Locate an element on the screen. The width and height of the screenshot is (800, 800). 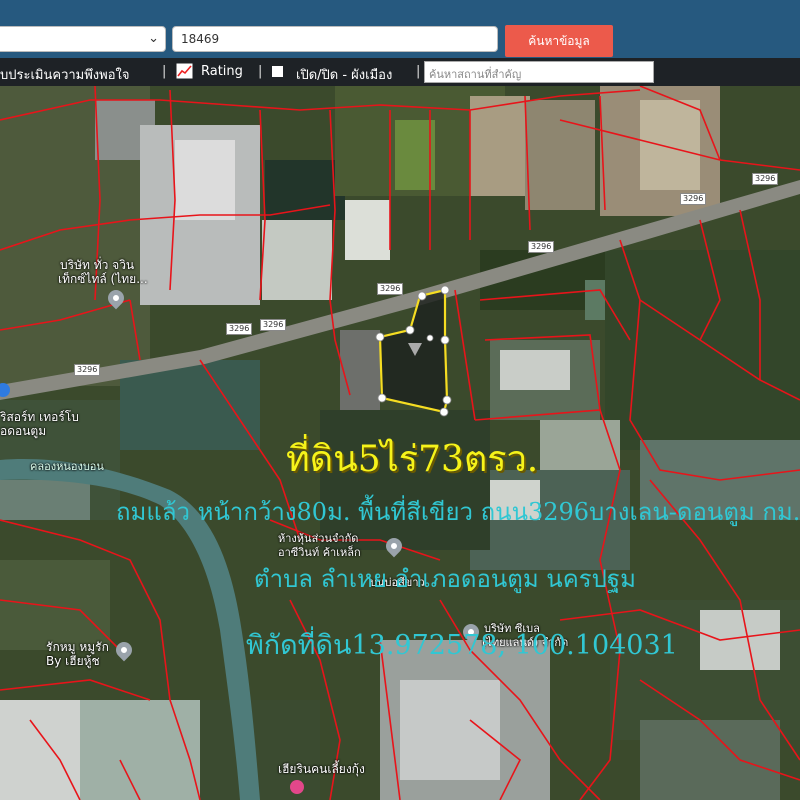
place-label: อดอนตูม is located at coordinates (23, 431).